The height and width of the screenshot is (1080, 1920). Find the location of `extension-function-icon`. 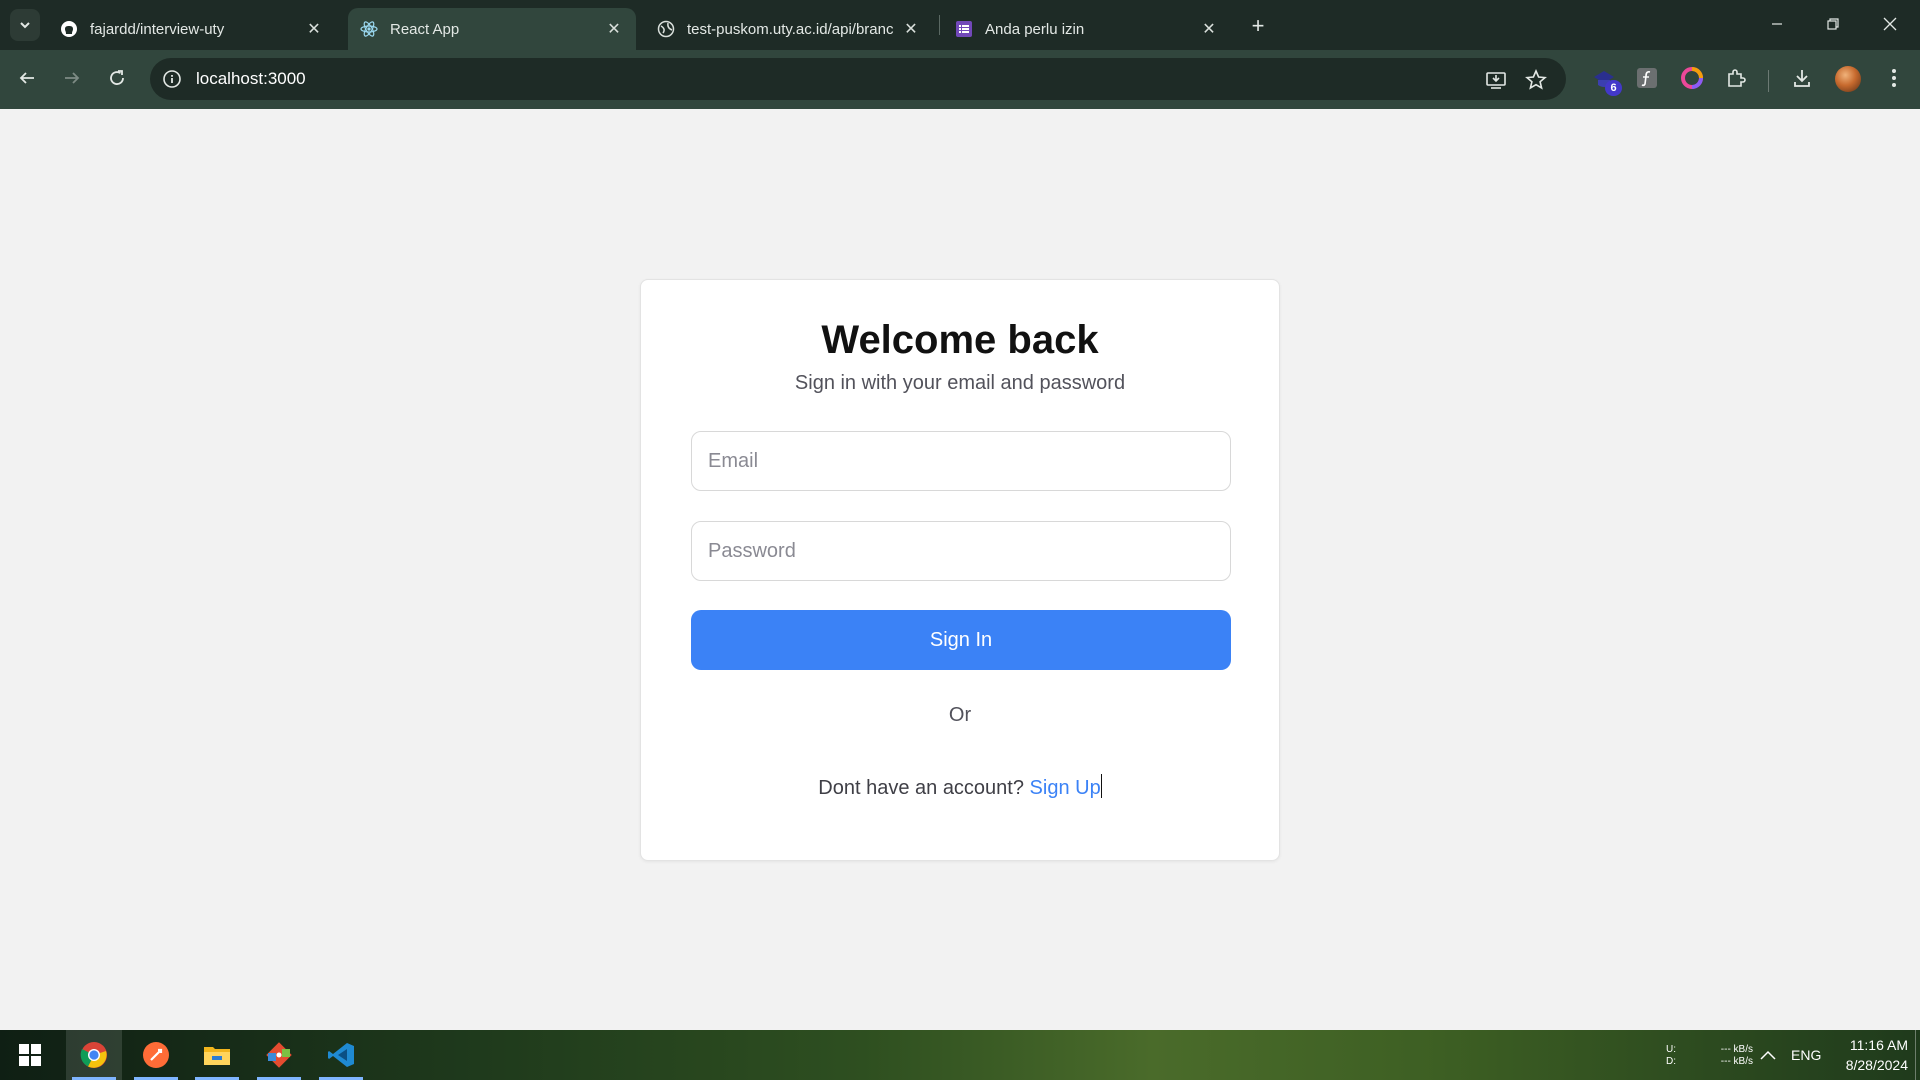

extension-function-icon is located at coordinates (1647, 78).